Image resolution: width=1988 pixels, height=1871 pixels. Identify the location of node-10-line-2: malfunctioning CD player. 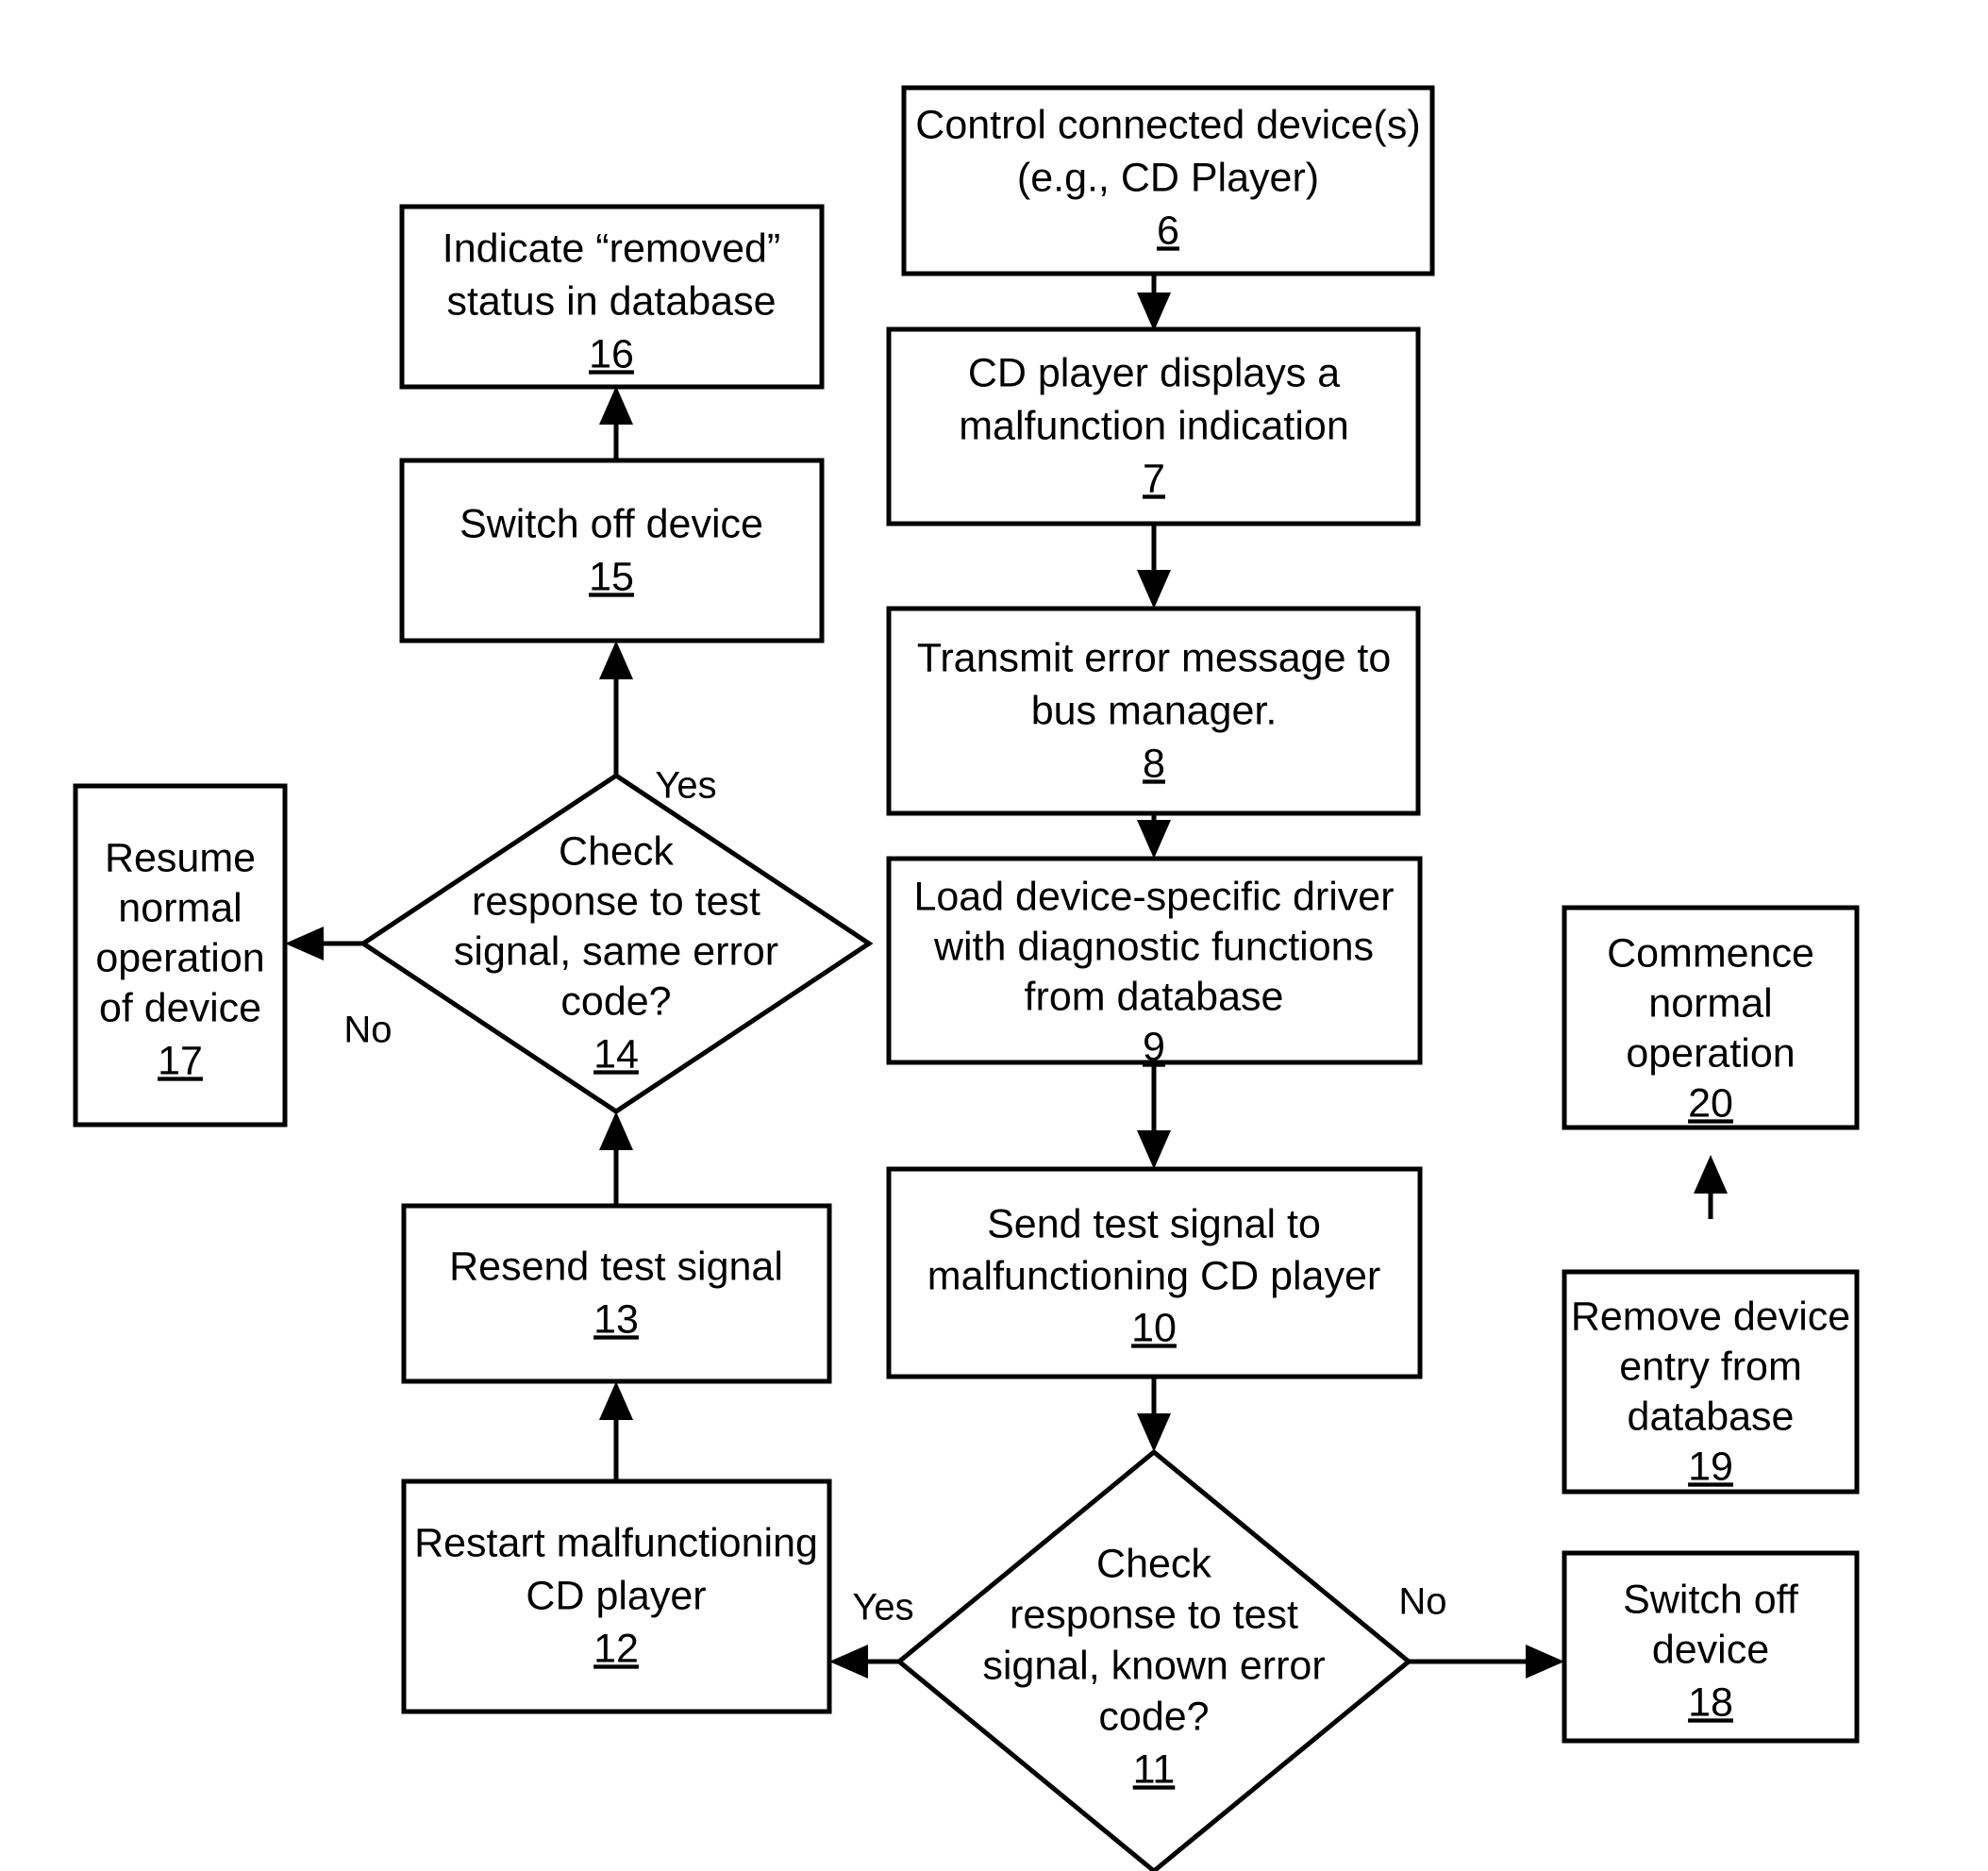
(1153, 1275).